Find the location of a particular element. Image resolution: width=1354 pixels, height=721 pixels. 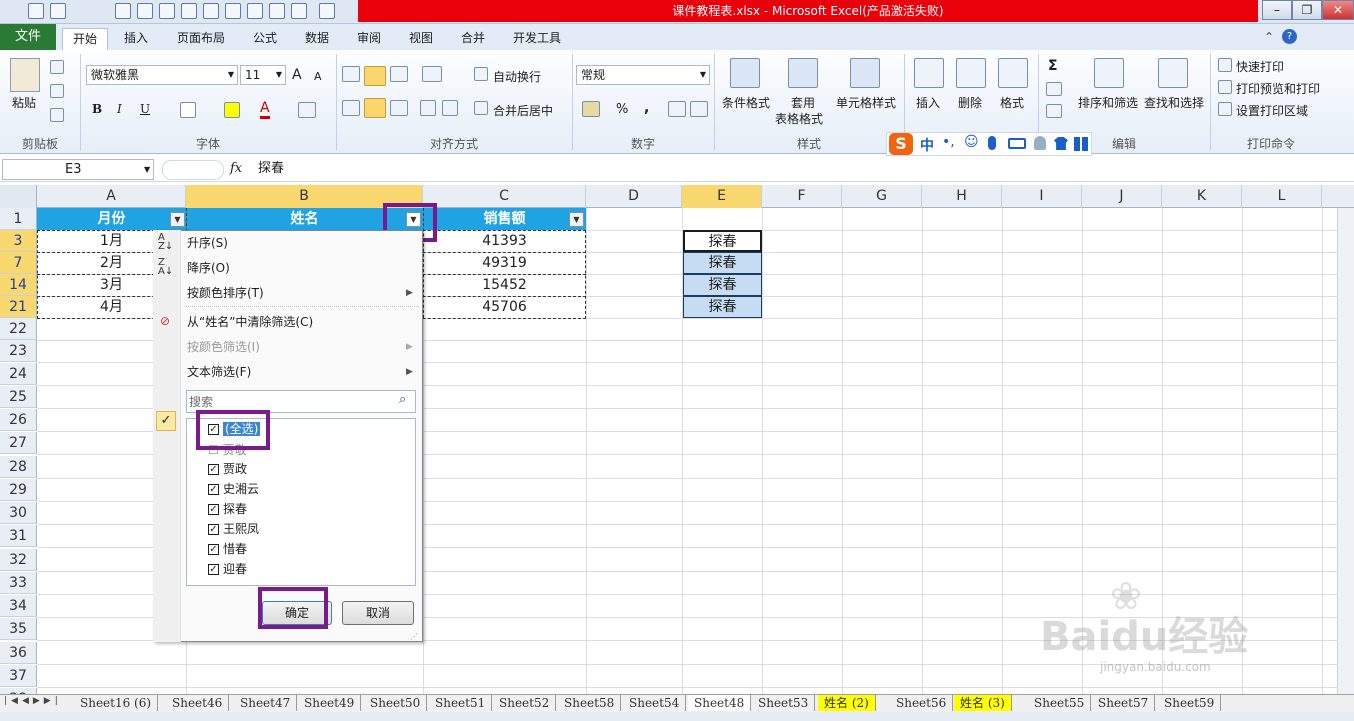

resize-grip-icon: ⋰ is located at coordinates (414, 636).